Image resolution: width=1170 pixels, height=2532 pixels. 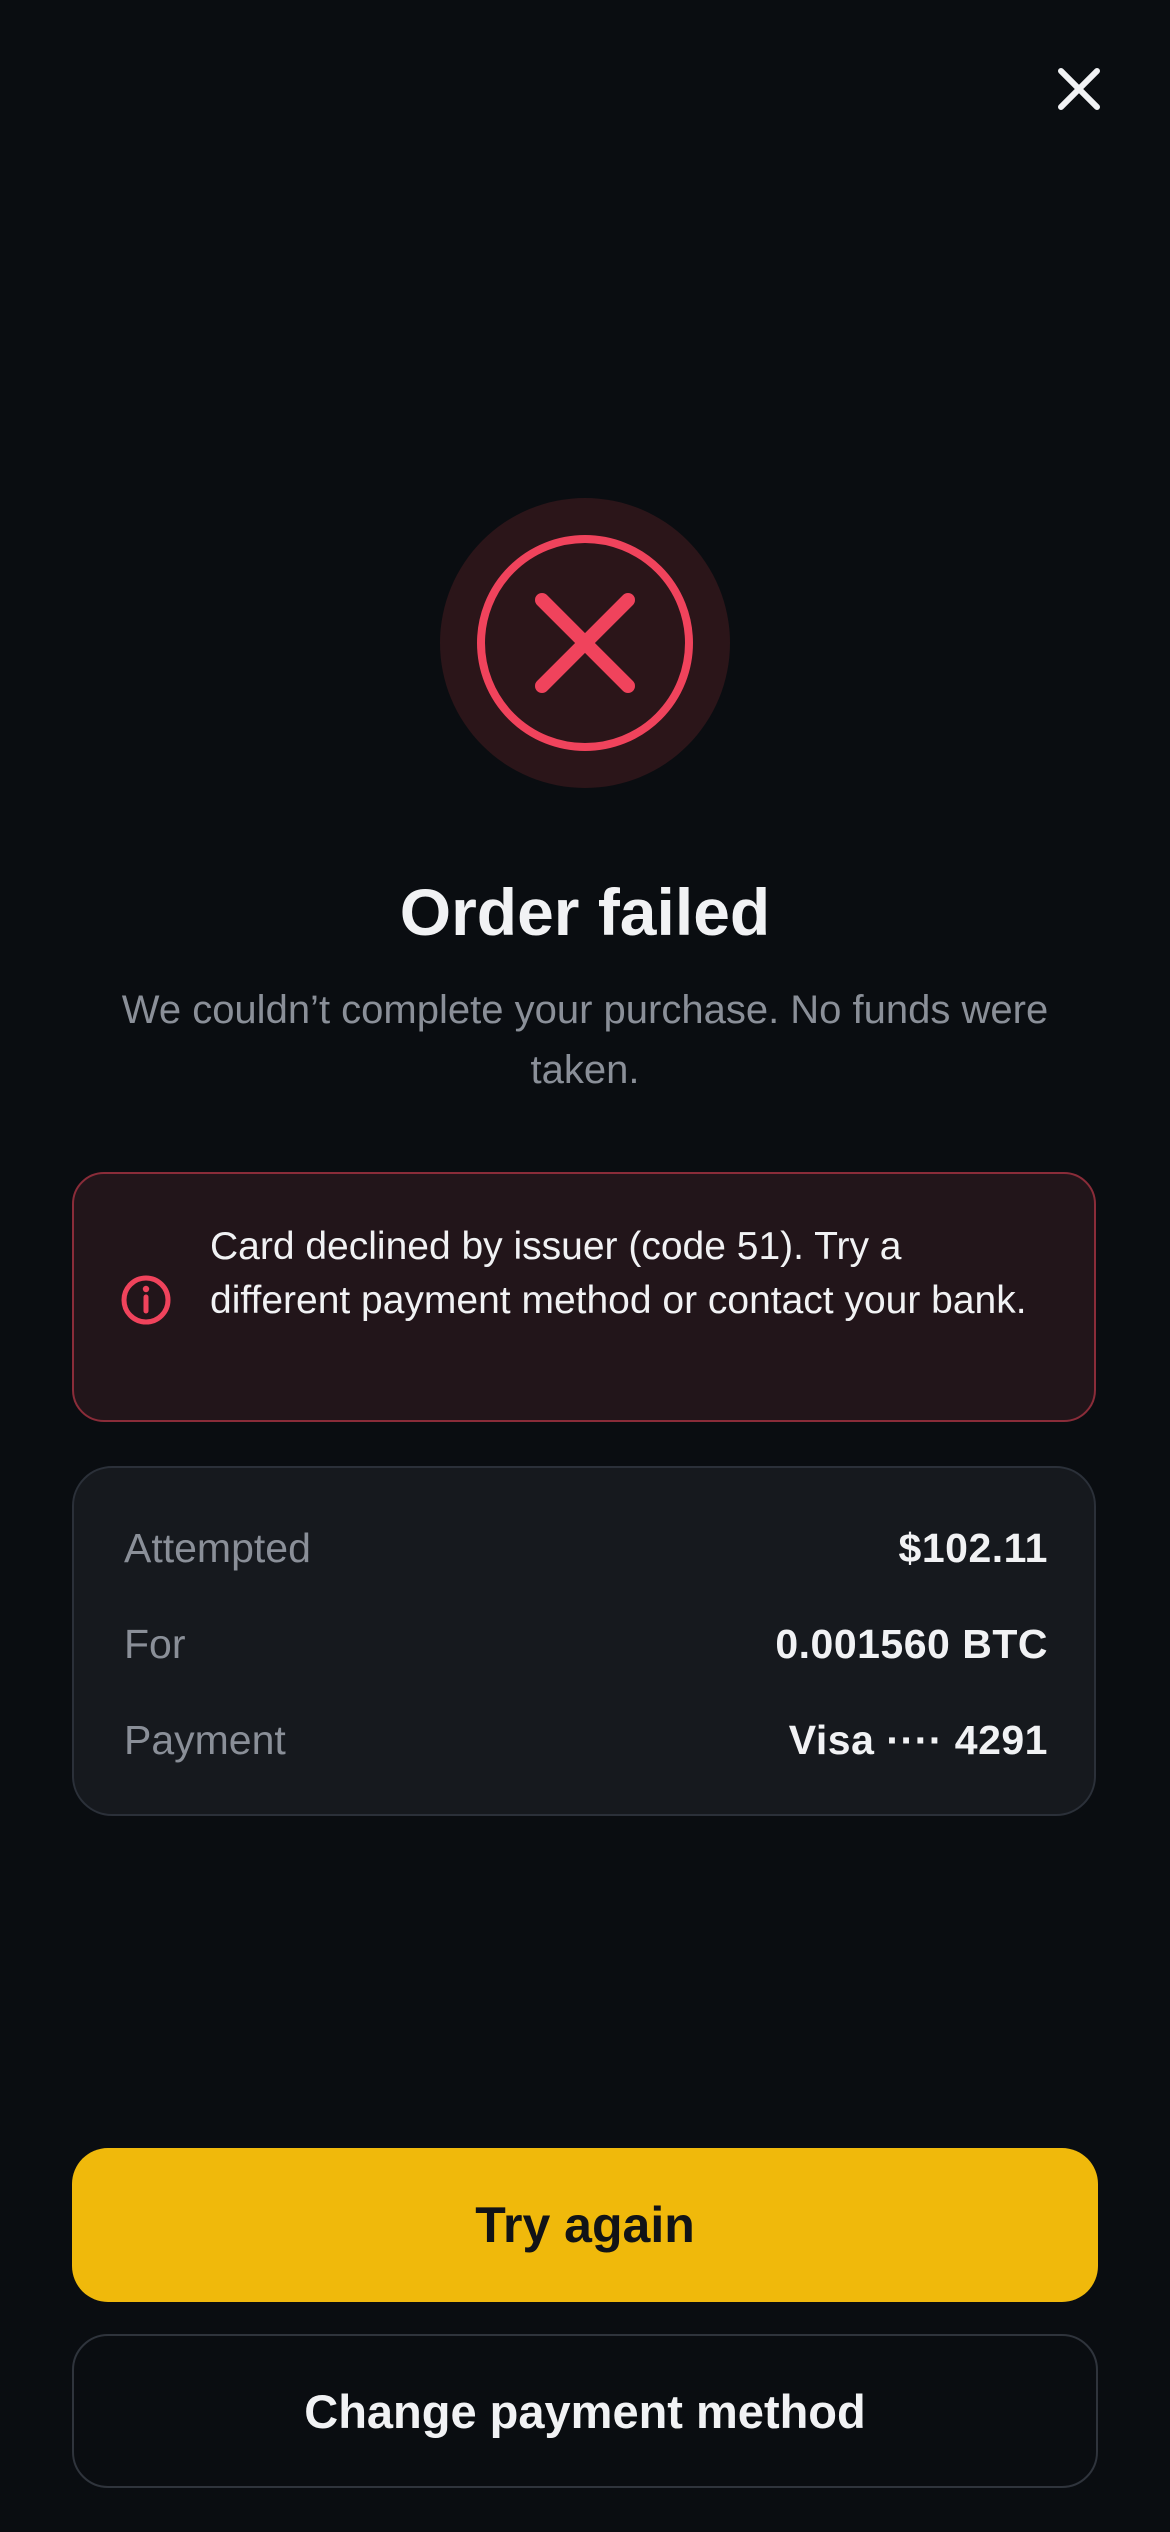 What do you see at coordinates (205, 1739) in the screenshot?
I see `summary-label: Payment` at bounding box center [205, 1739].